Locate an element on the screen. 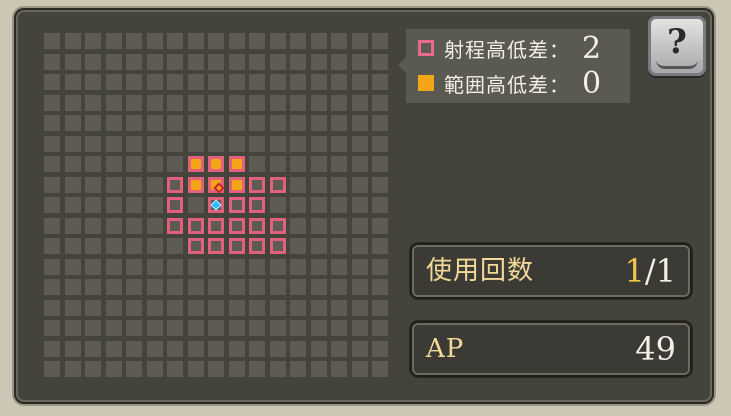  caster-position-icon is located at coordinates (216, 205).